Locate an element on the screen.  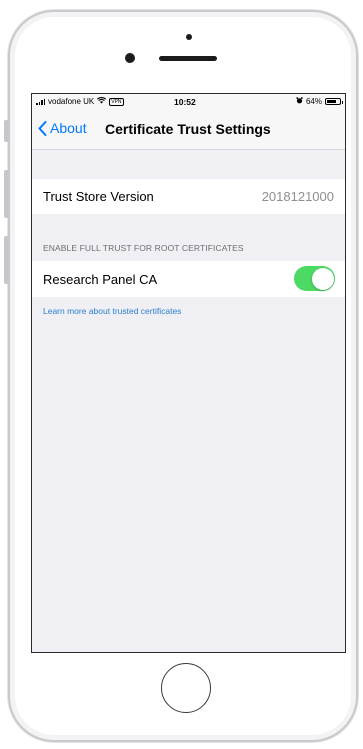
page-title: Certificate Trust Settings is located at coordinates (188, 129).